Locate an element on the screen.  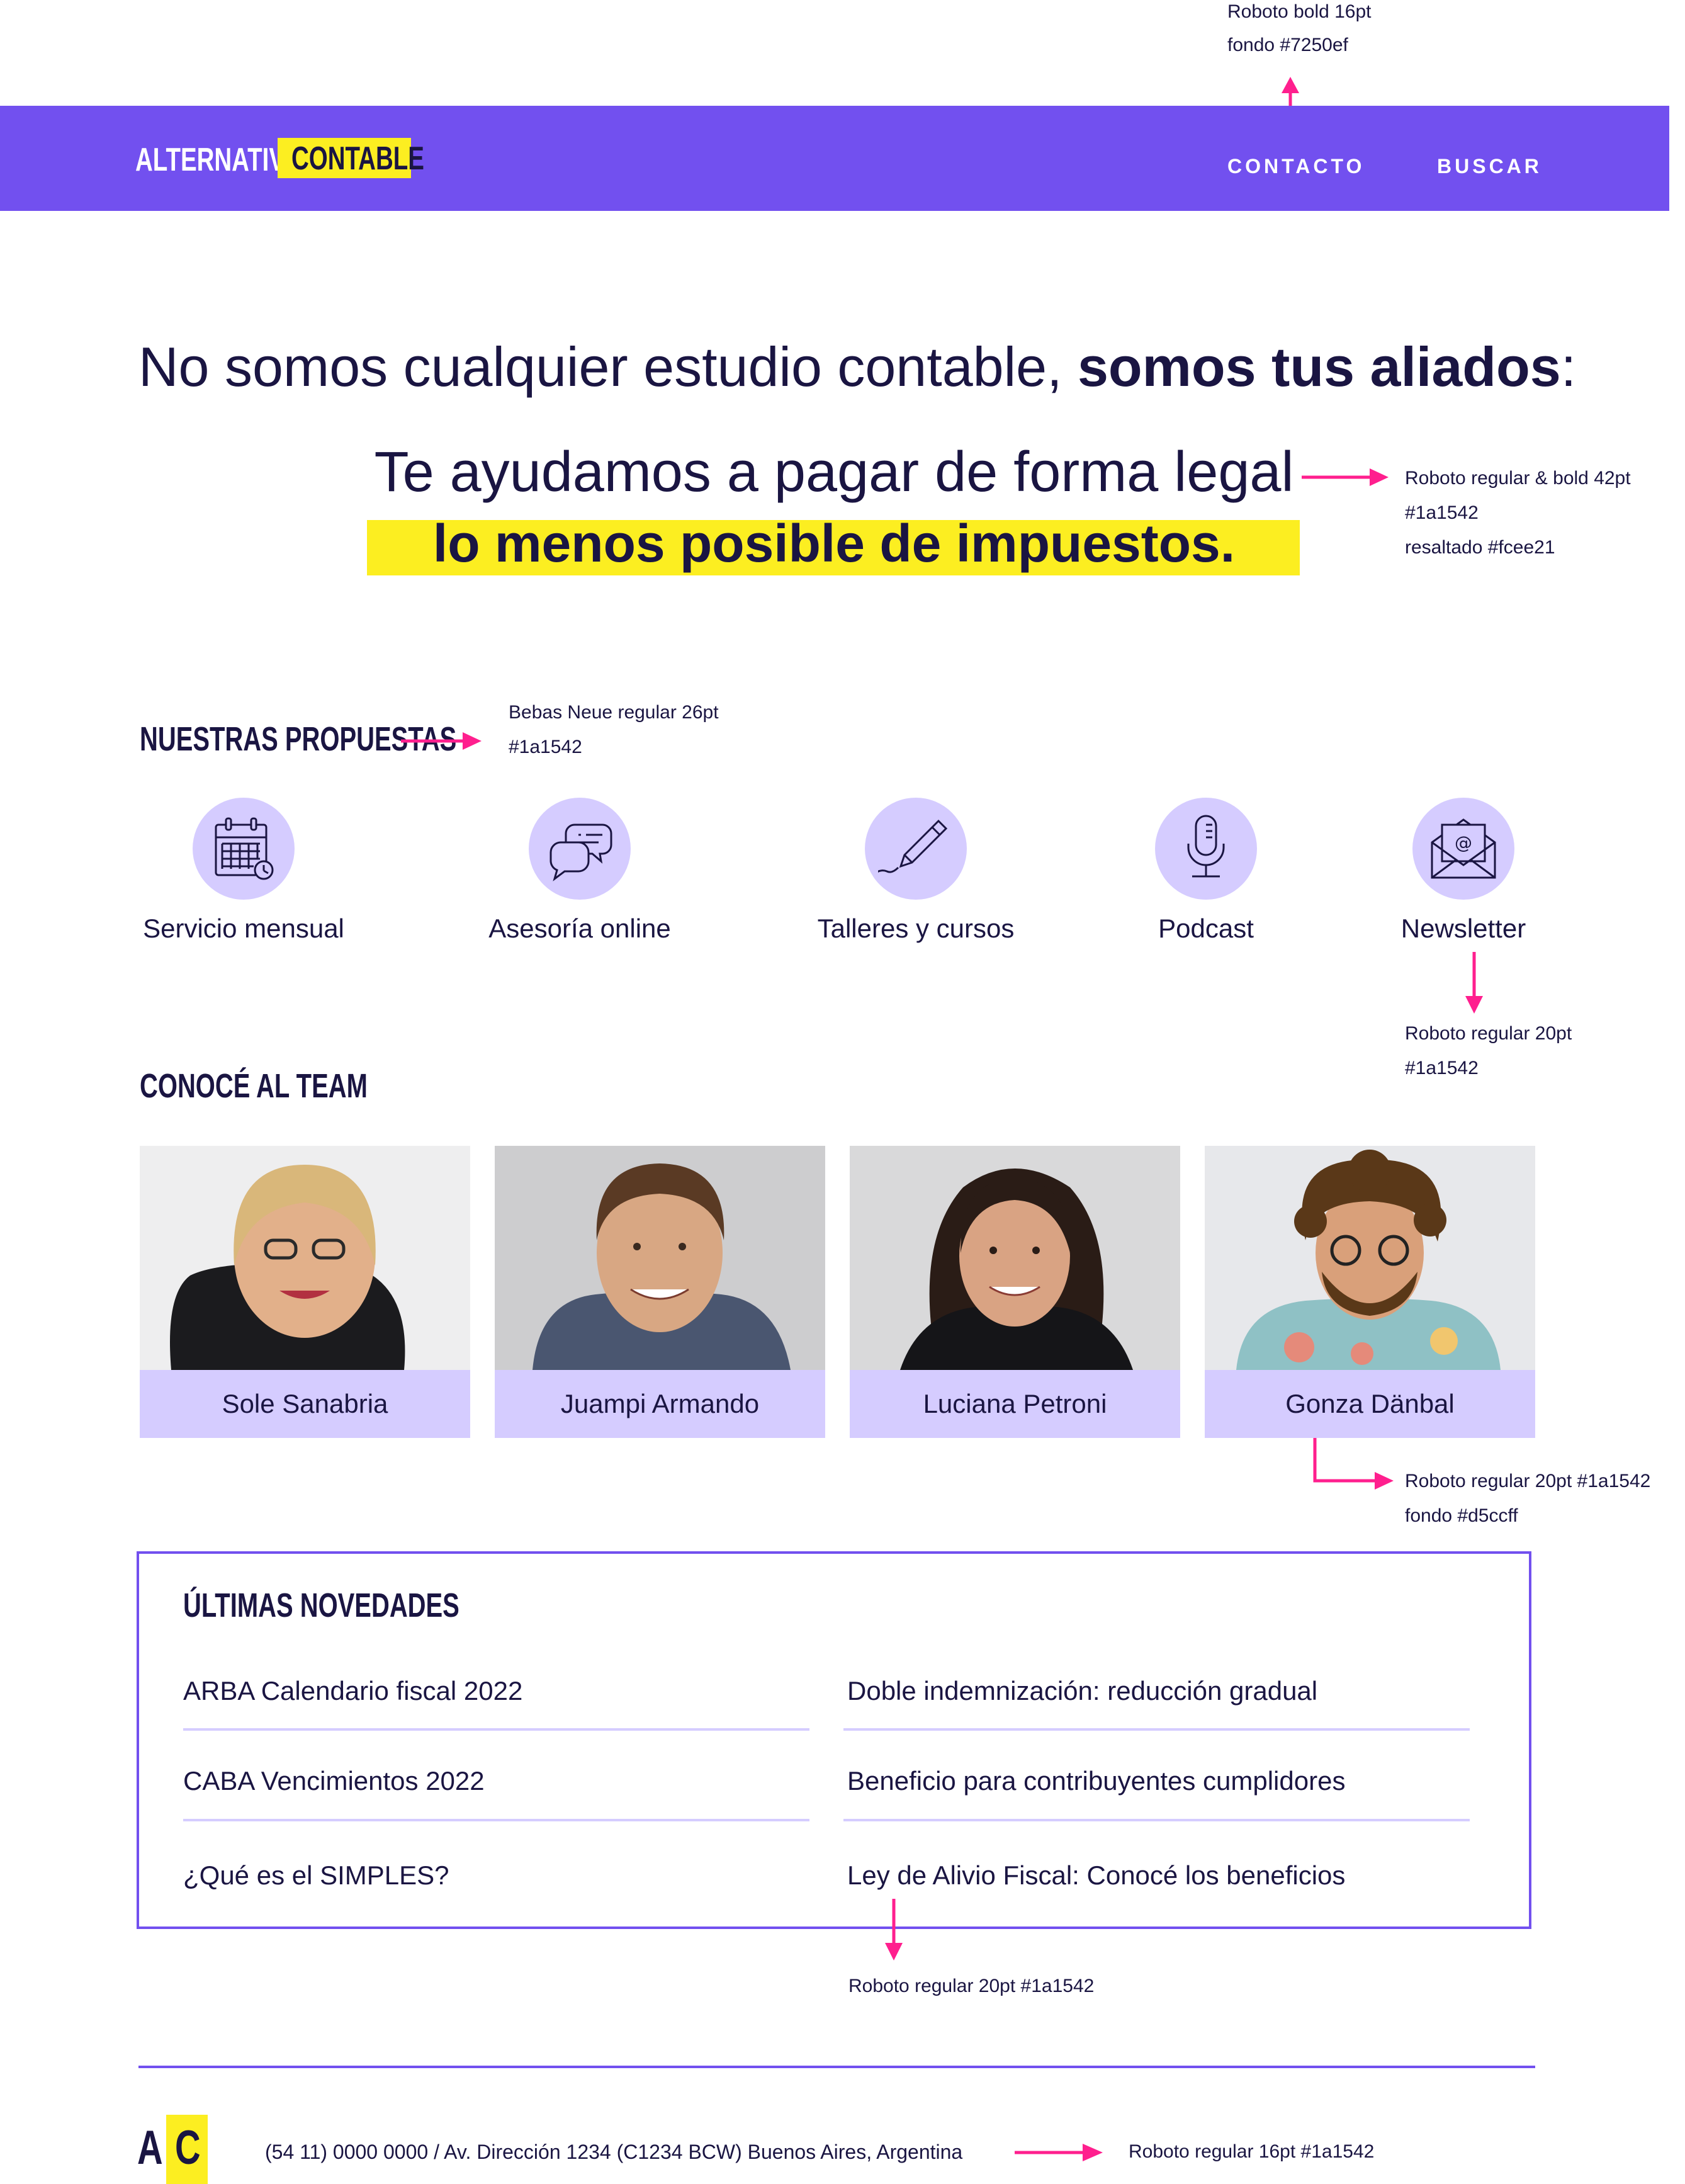
annotation-section-color: #1a1542 is located at coordinates (545, 747).